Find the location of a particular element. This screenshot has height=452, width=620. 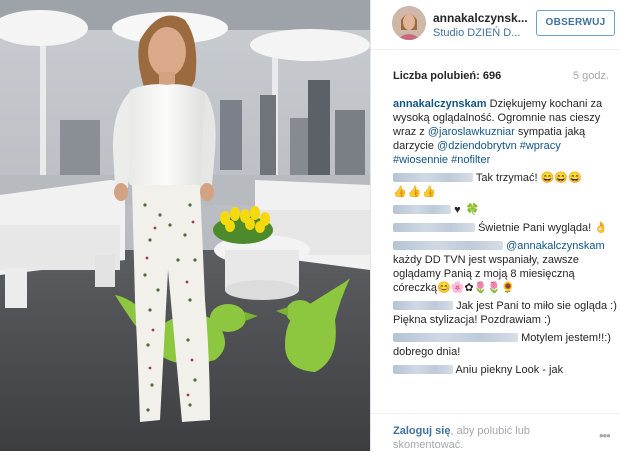

caption-mention-2: @dziendobrytvn is located at coordinates (477, 146).